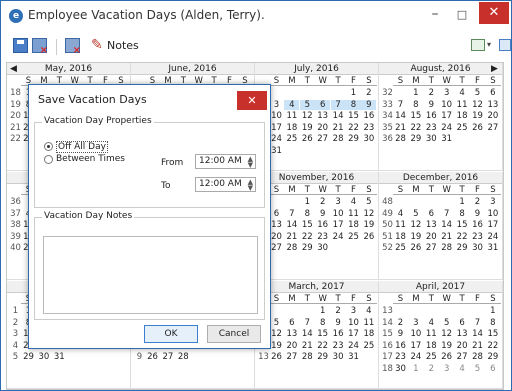 The image size is (512, 391). Describe the element at coordinates (431, 128) in the screenshot. I see `day-cell: 23` at that location.